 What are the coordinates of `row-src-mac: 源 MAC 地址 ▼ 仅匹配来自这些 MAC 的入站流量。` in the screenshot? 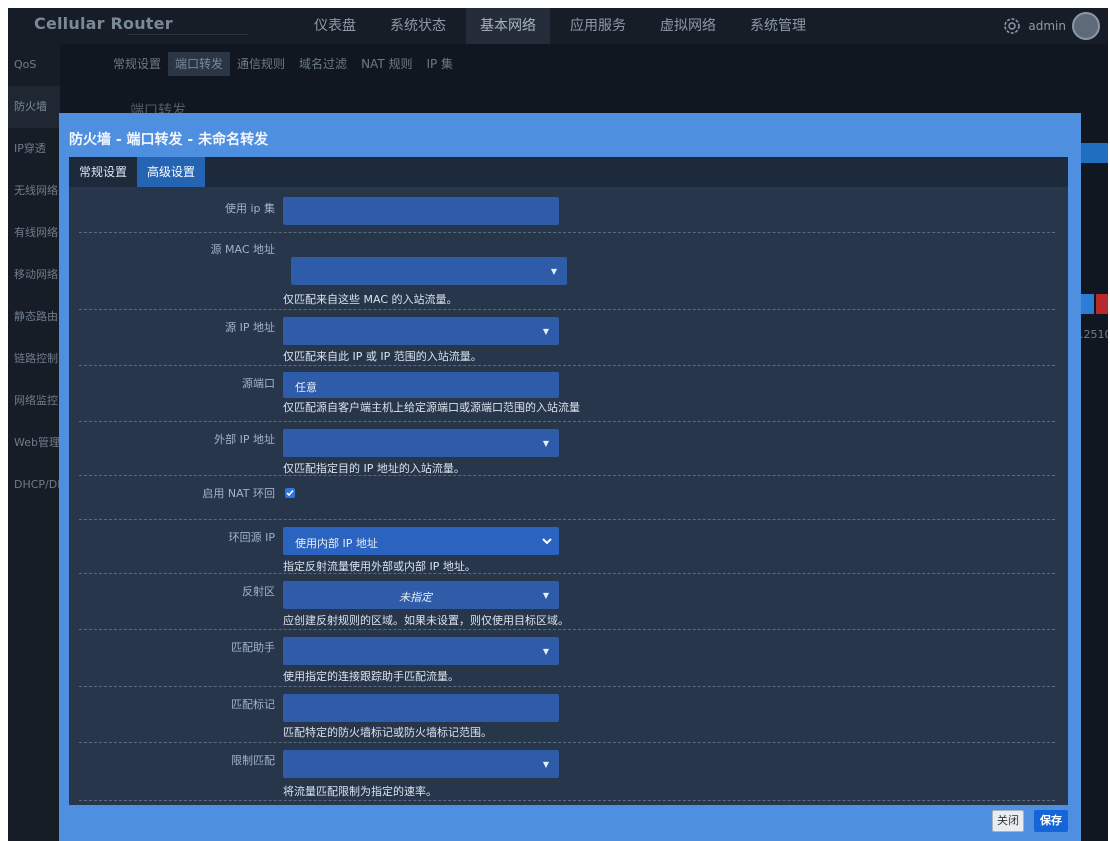 It's located at (567, 271).